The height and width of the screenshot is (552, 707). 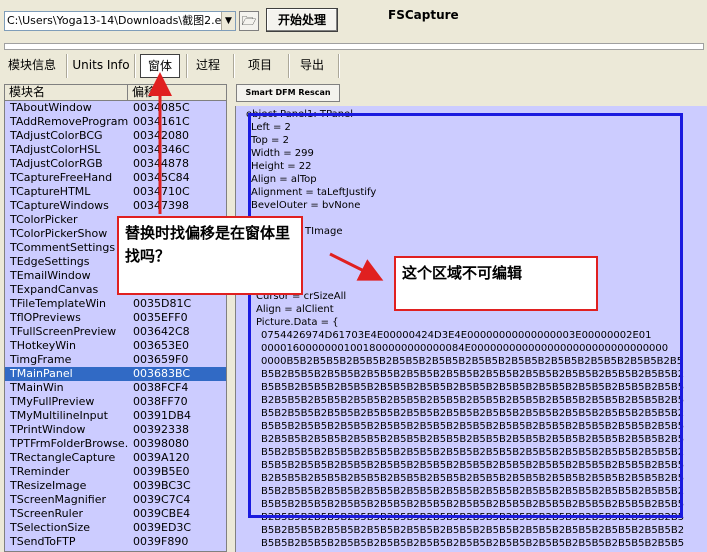 I want to click on annotation-arrows, so click(x=266, y=176).